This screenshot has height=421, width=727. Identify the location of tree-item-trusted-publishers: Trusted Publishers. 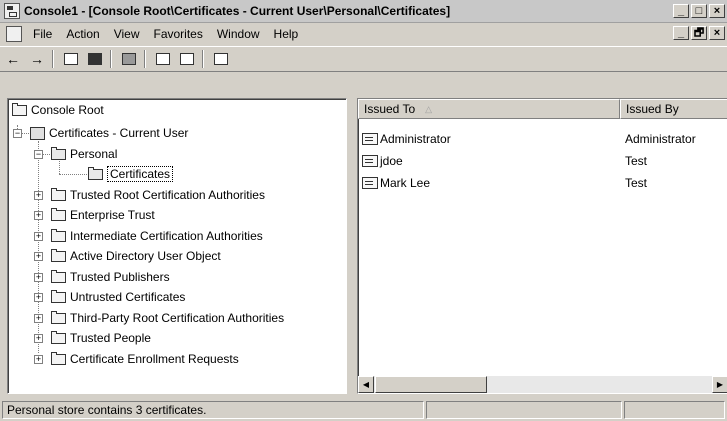
(110, 277).